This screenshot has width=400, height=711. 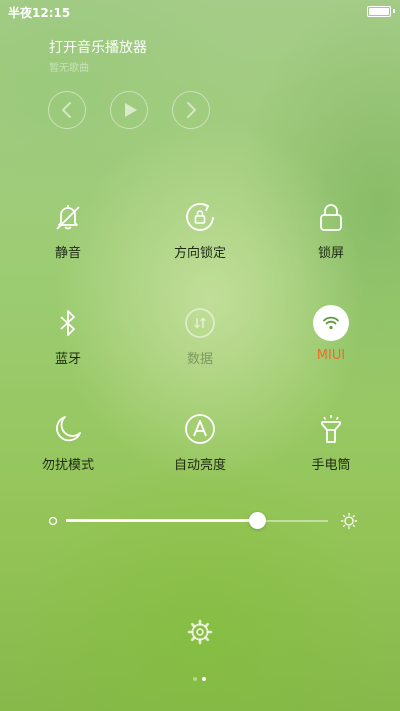 I want to click on toggle-label: 方向锁定, so click(x=199, y=253).